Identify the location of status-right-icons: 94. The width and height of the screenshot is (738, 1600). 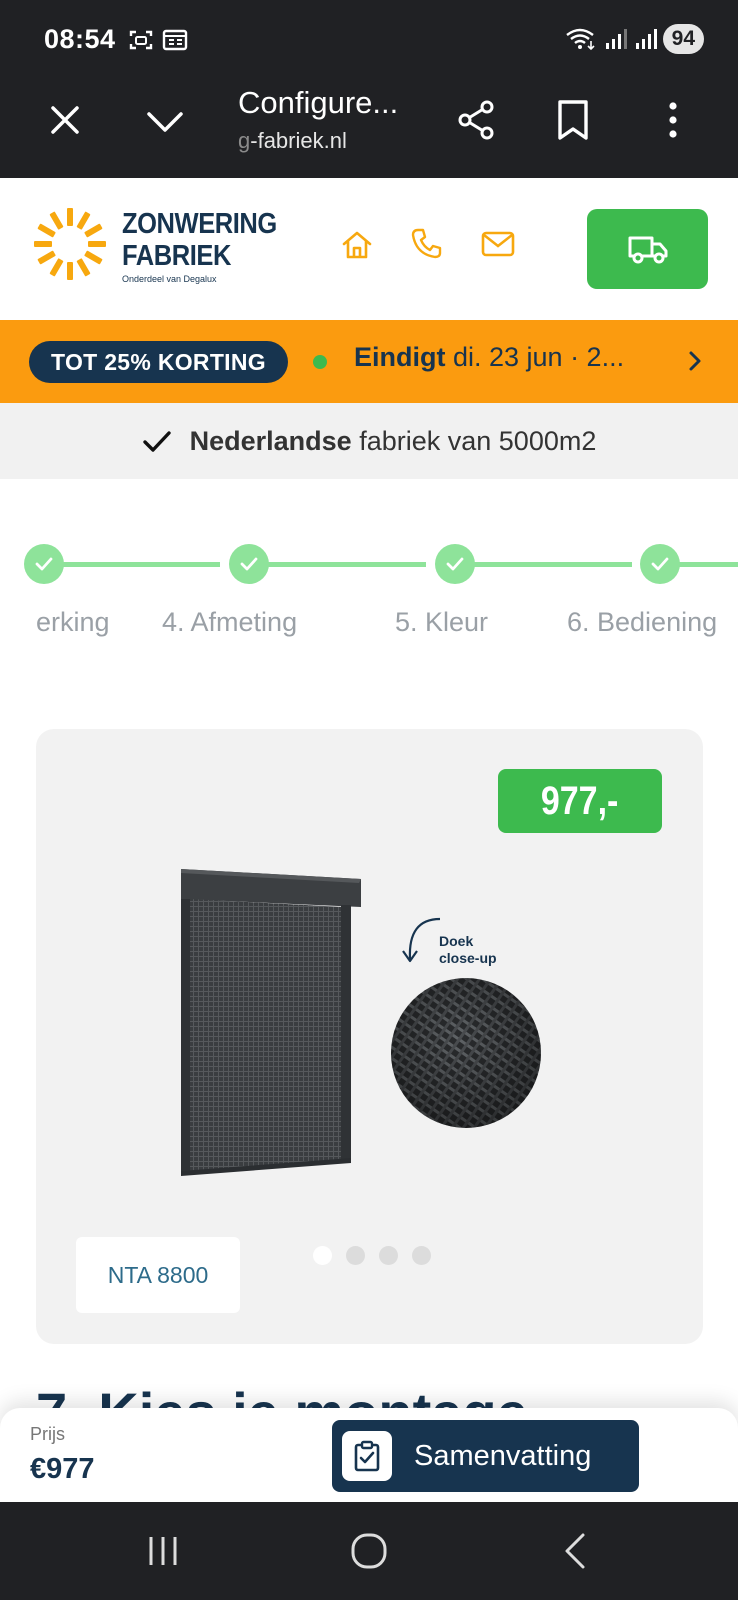
(634, 39).